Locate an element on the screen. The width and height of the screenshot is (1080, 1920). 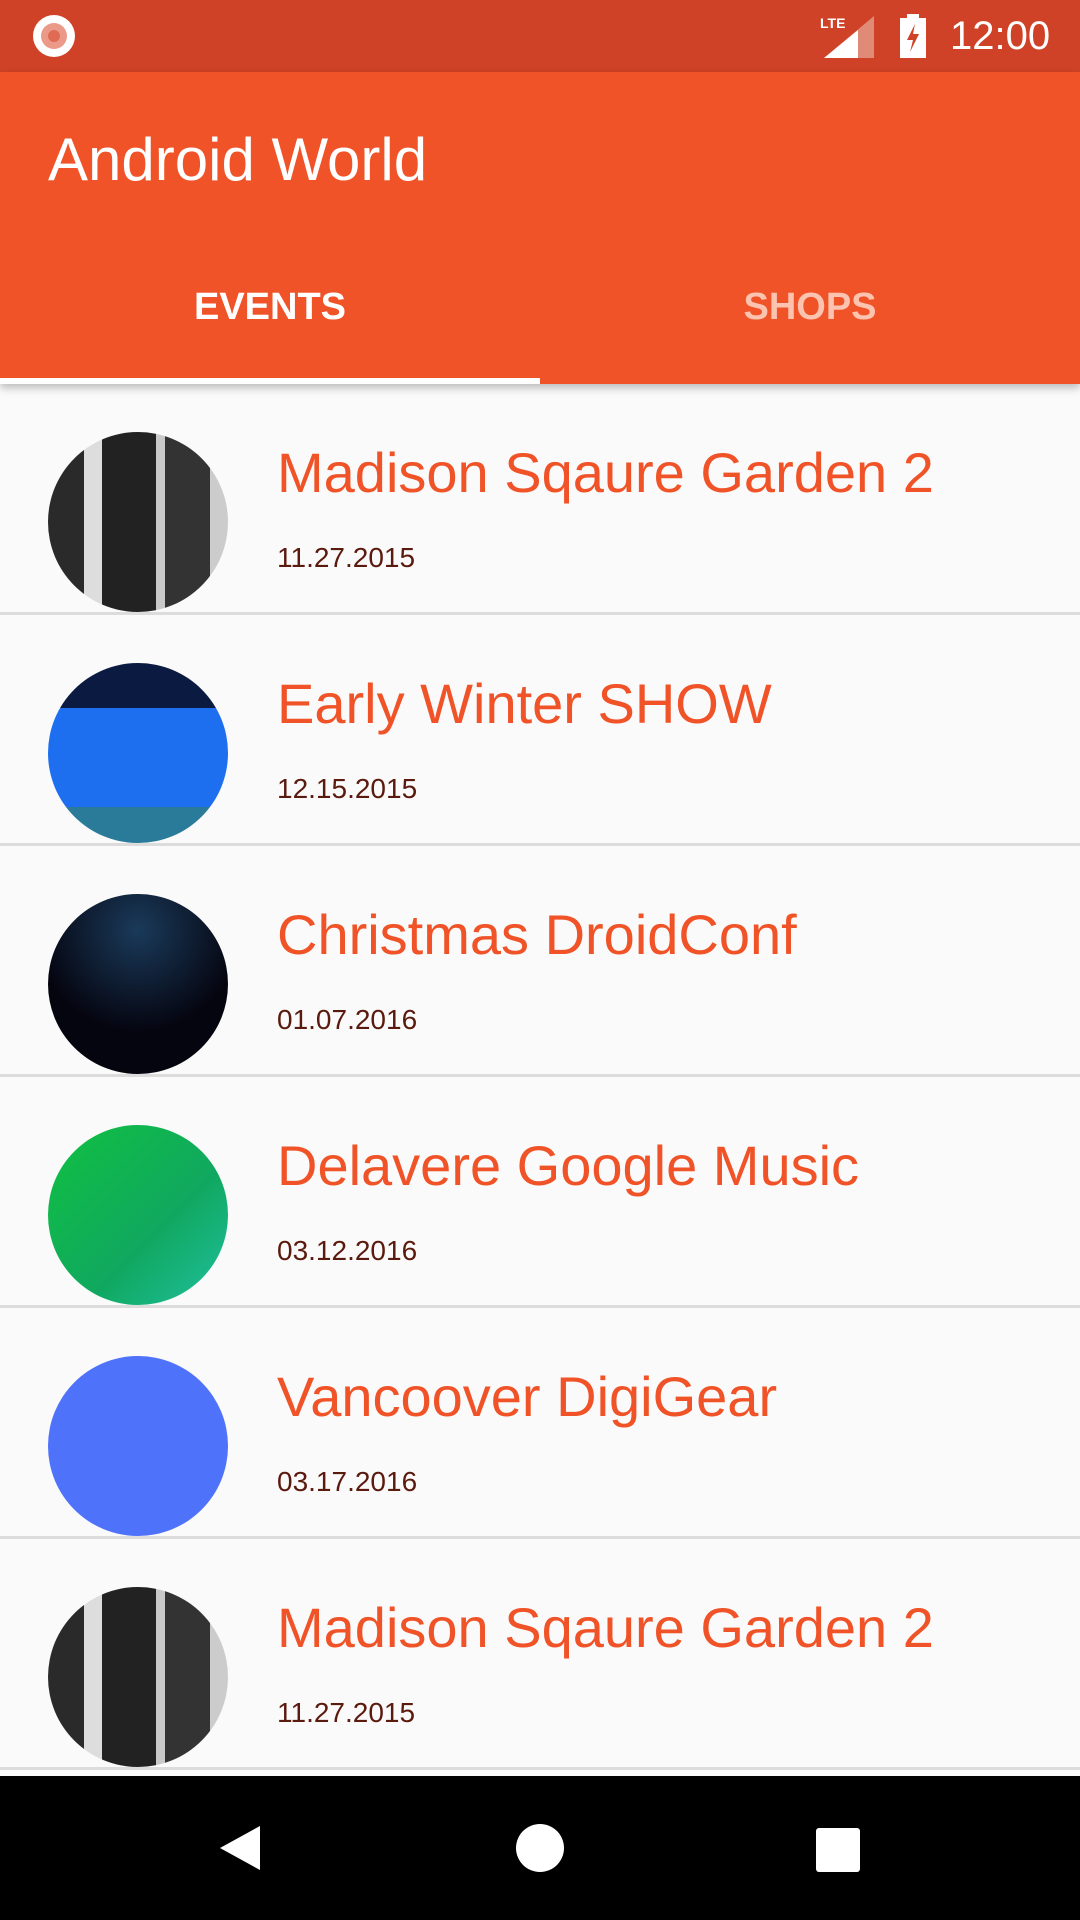
recents-icon is located at coordinates (838, 1852).